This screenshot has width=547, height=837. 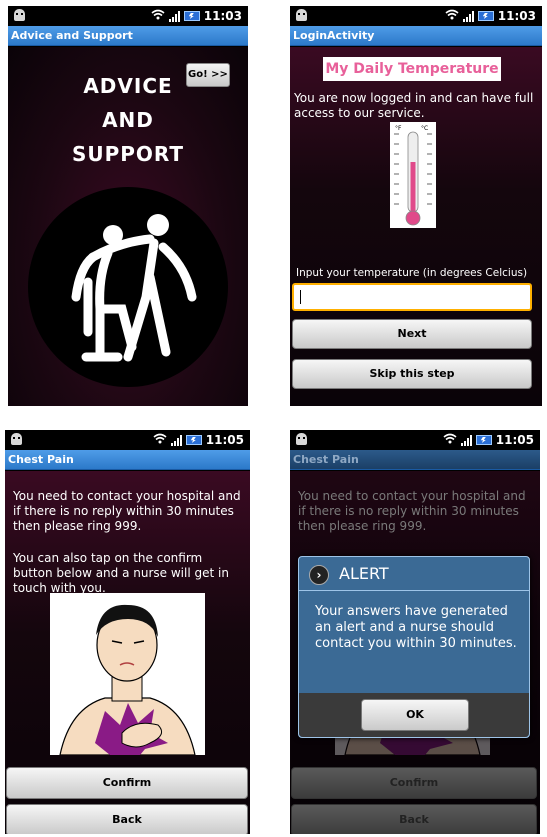 I want to click on chest-pain-illustration, so click(x=127, y=674).